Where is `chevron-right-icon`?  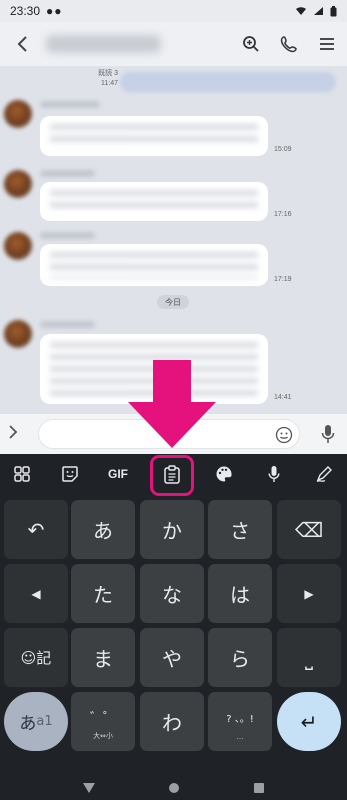 chevron-right-icon is located at coordinates (13, 431).